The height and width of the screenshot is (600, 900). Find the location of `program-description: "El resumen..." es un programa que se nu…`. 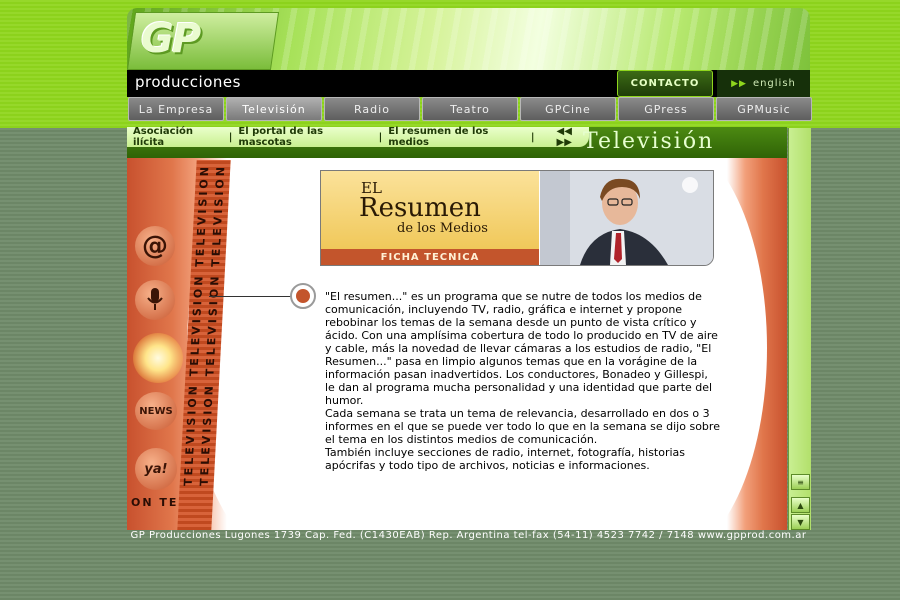

program-description: "El resumen..." es un programa que se nu… is located at coordinates (522, 381).